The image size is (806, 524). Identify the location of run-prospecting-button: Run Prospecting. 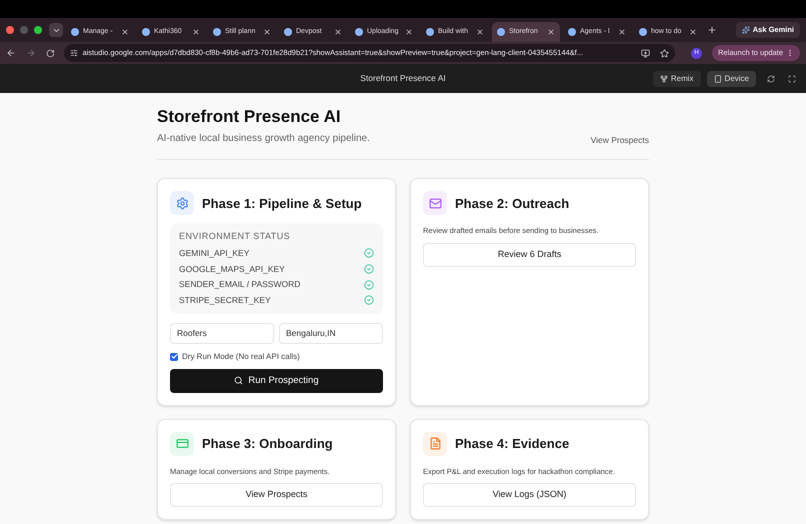
(276, 380).